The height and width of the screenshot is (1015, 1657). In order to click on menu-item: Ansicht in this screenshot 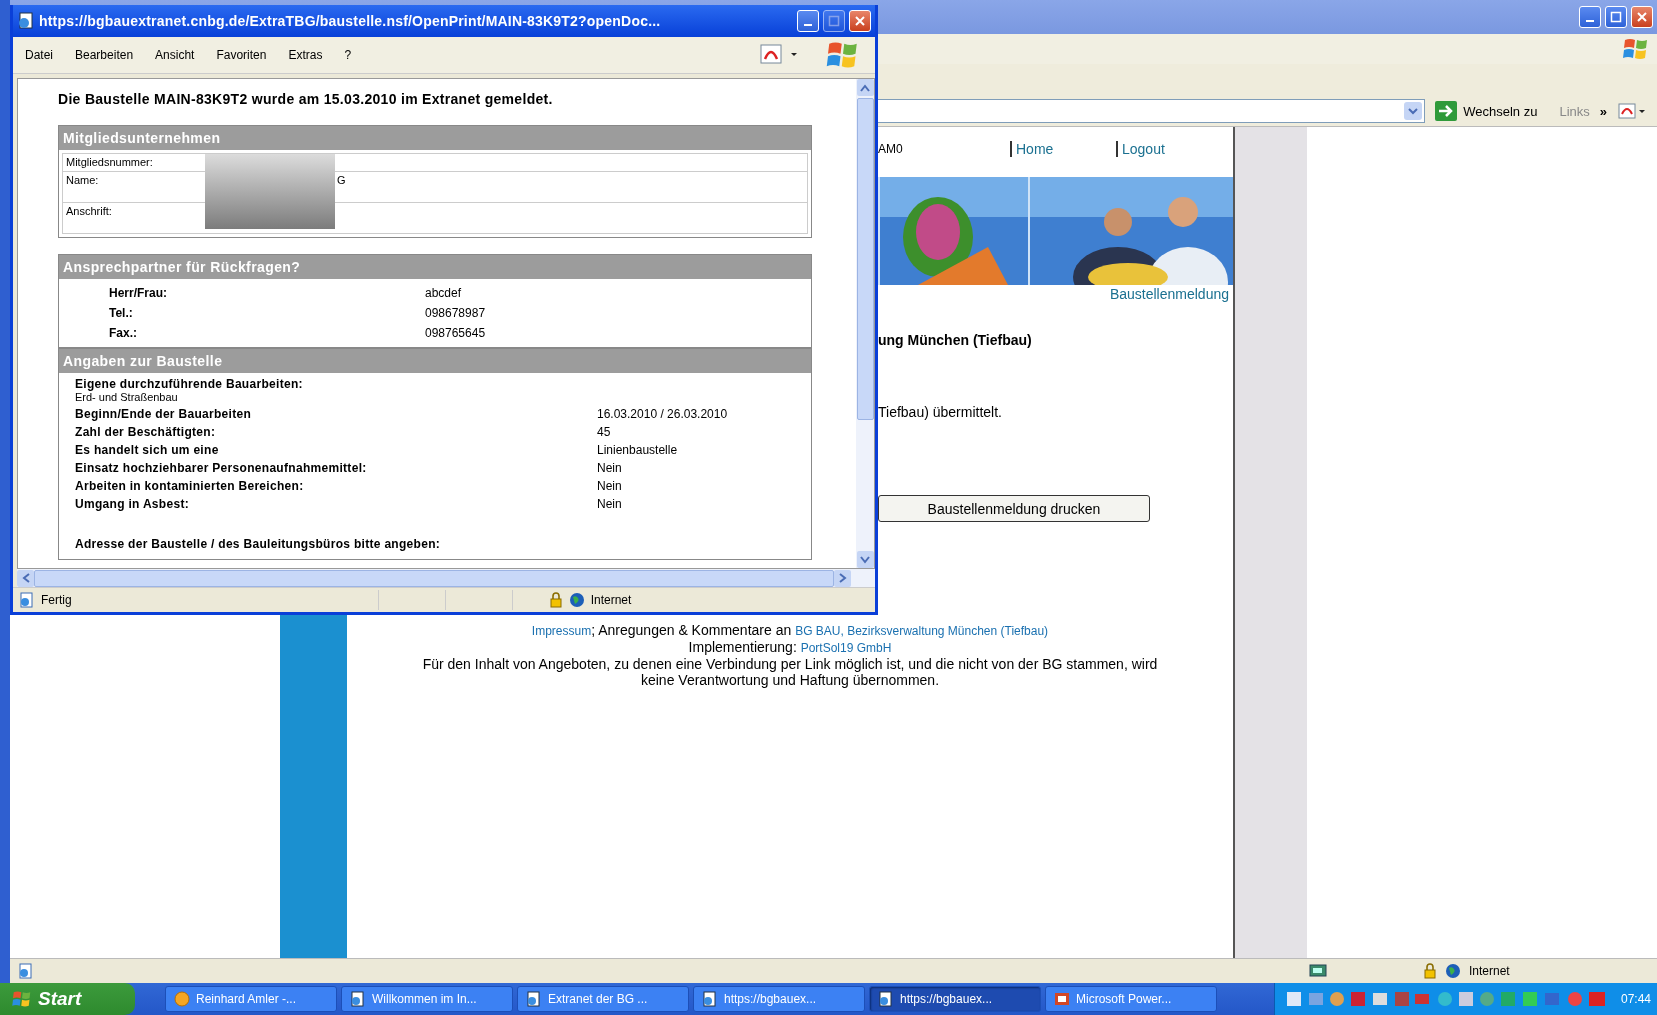, I will do `click(175, 55)`.